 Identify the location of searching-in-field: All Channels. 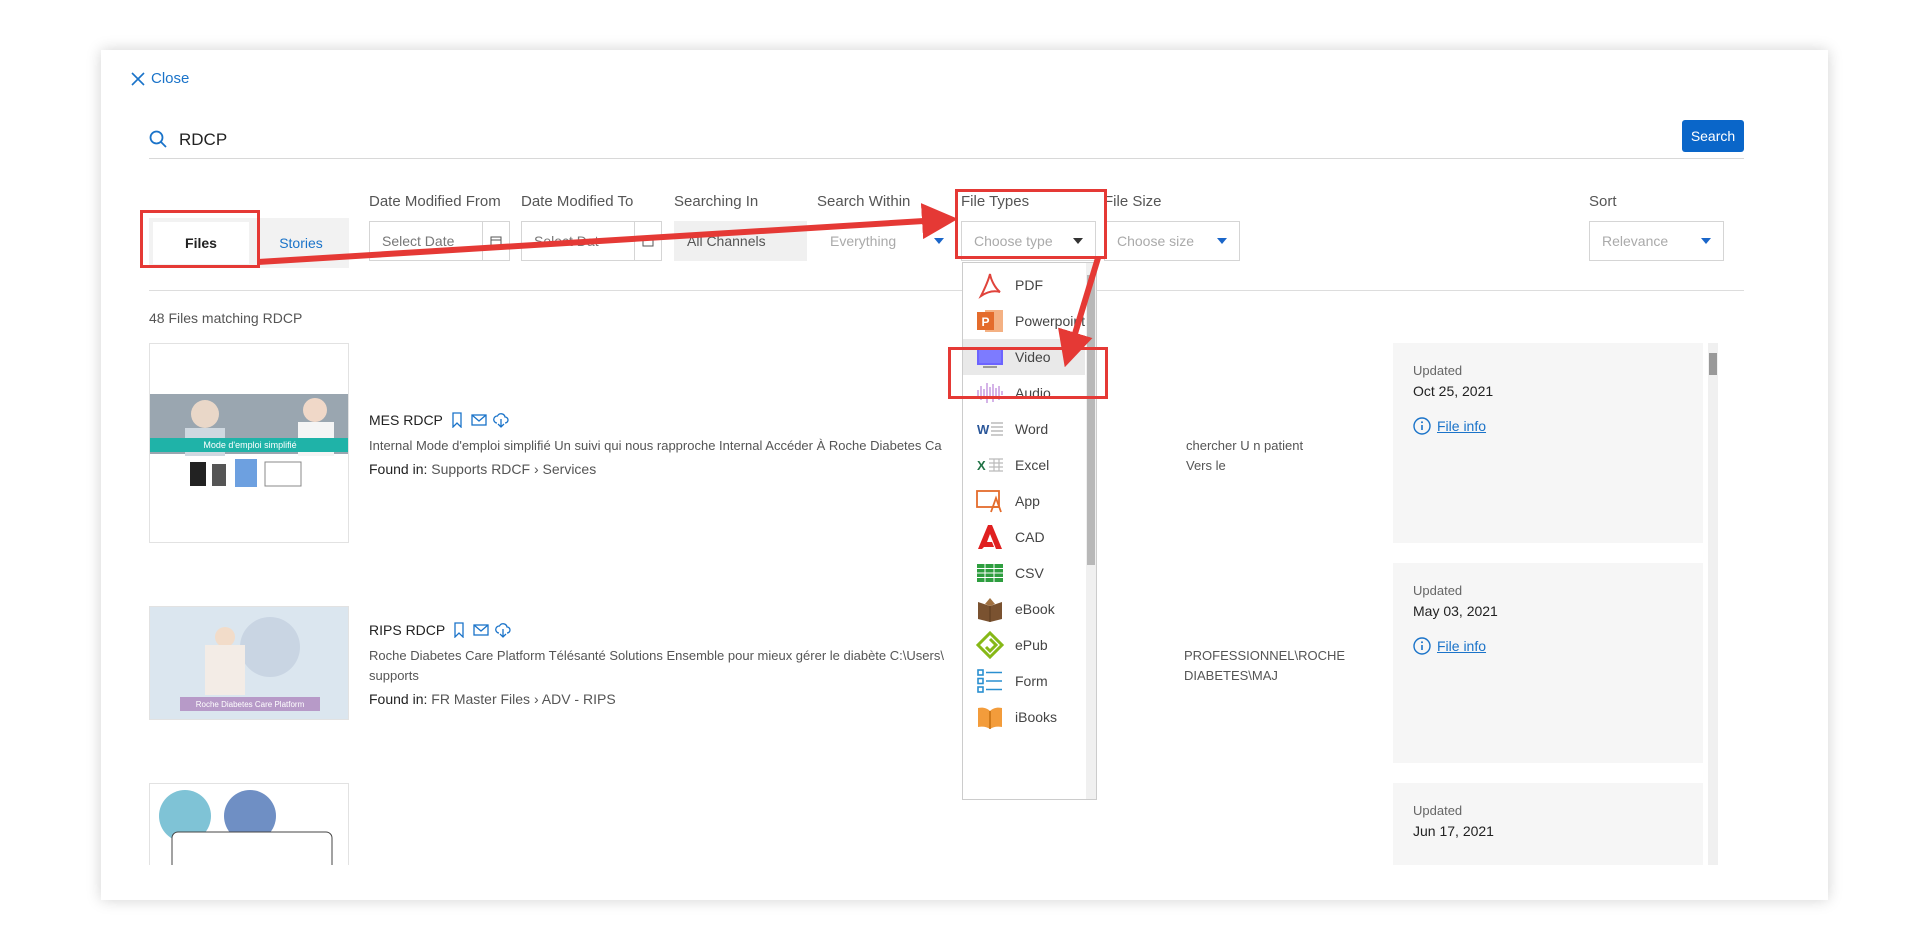
(740, 241).